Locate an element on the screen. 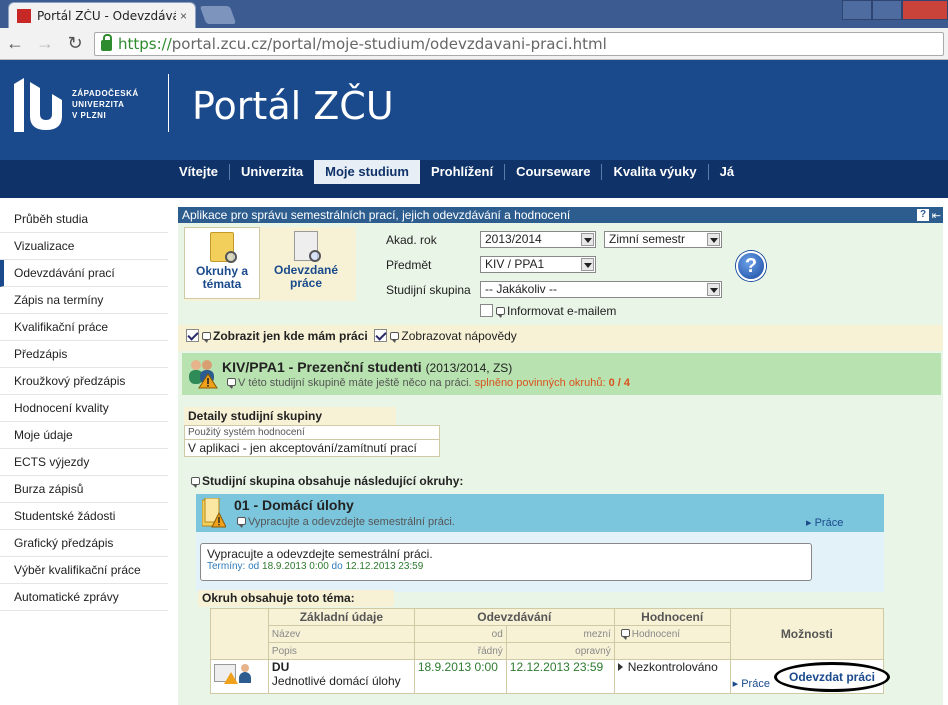  tab-close-icon: × is located at coordinates (183, 16).